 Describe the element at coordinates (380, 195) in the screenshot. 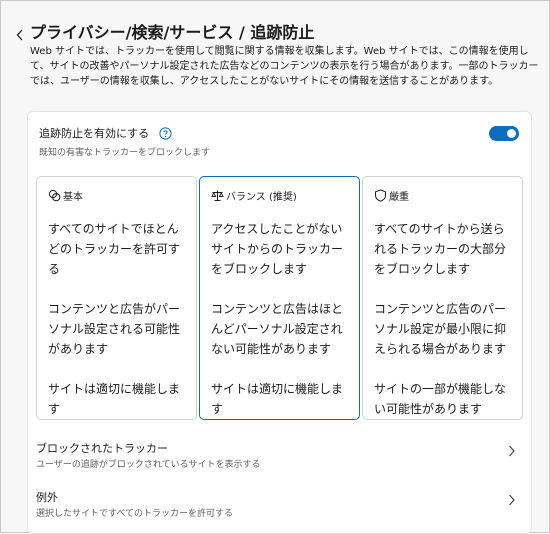

I see `shield-icon` at that location.